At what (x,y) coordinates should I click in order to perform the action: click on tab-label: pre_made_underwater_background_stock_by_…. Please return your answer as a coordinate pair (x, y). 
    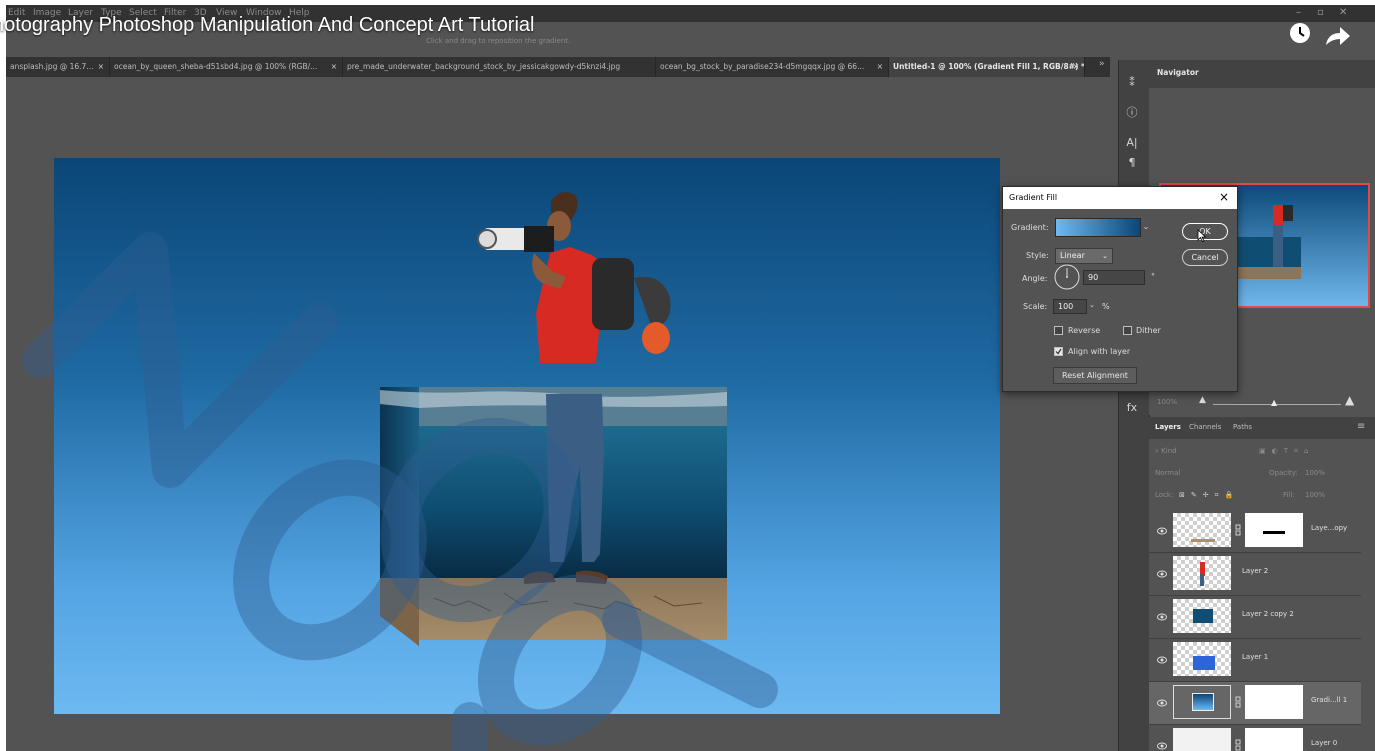
    Looking at the image, I should click on (484, 66).